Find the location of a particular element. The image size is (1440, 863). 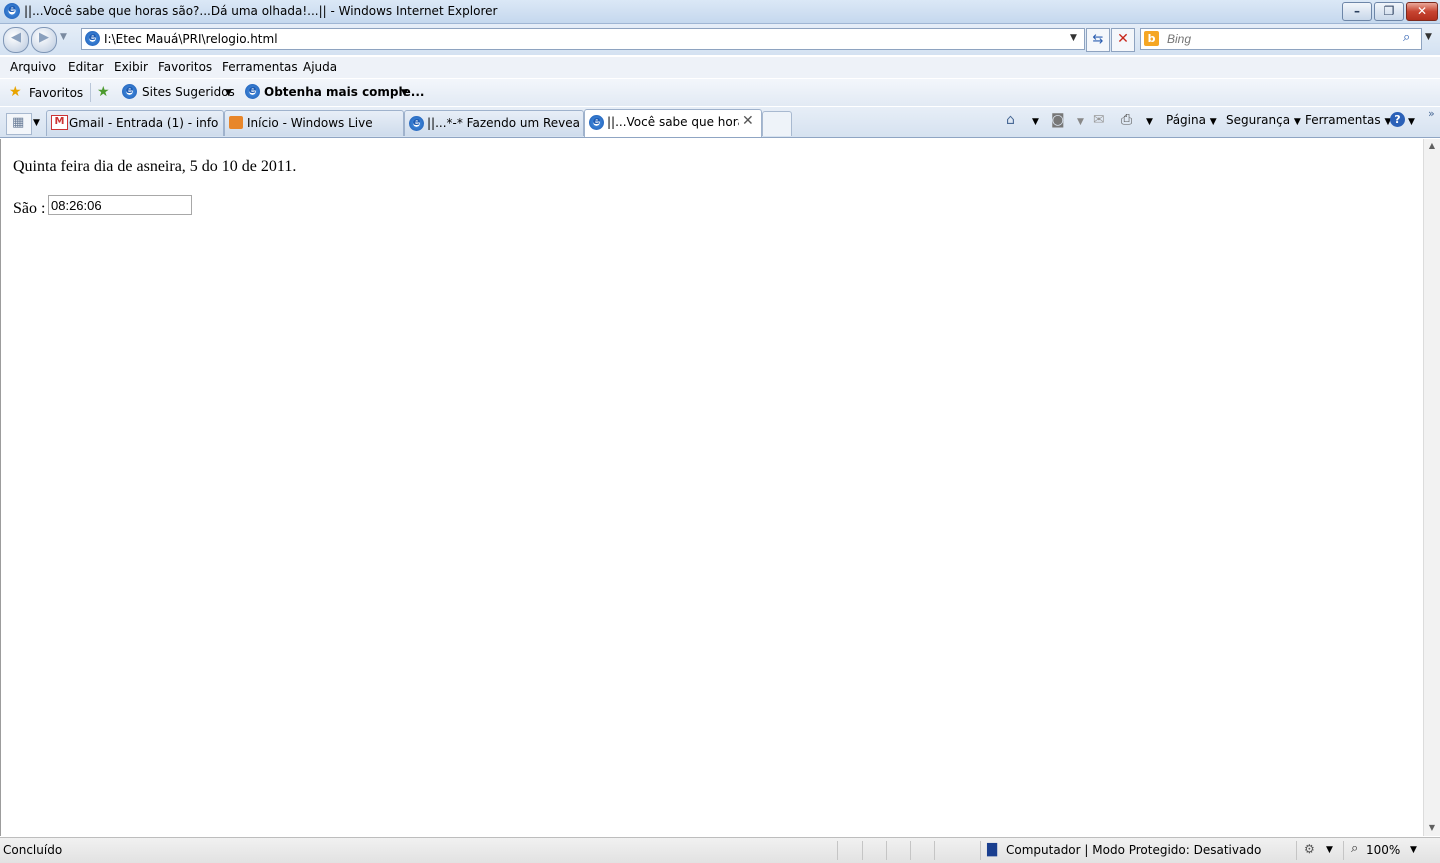

forward-arrow-icon: ▶ is located at coordinates (44, 37).